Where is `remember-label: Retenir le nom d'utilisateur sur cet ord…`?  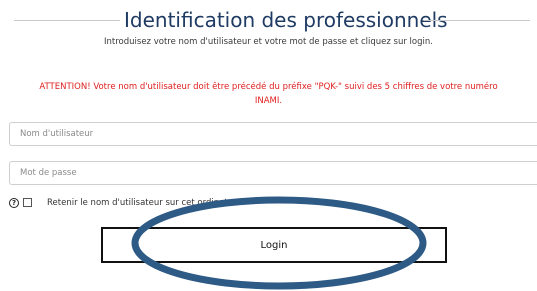
remember-label: Retenir le nom d'utilisateur sur cet ord… is located at coordinates (144, 203).